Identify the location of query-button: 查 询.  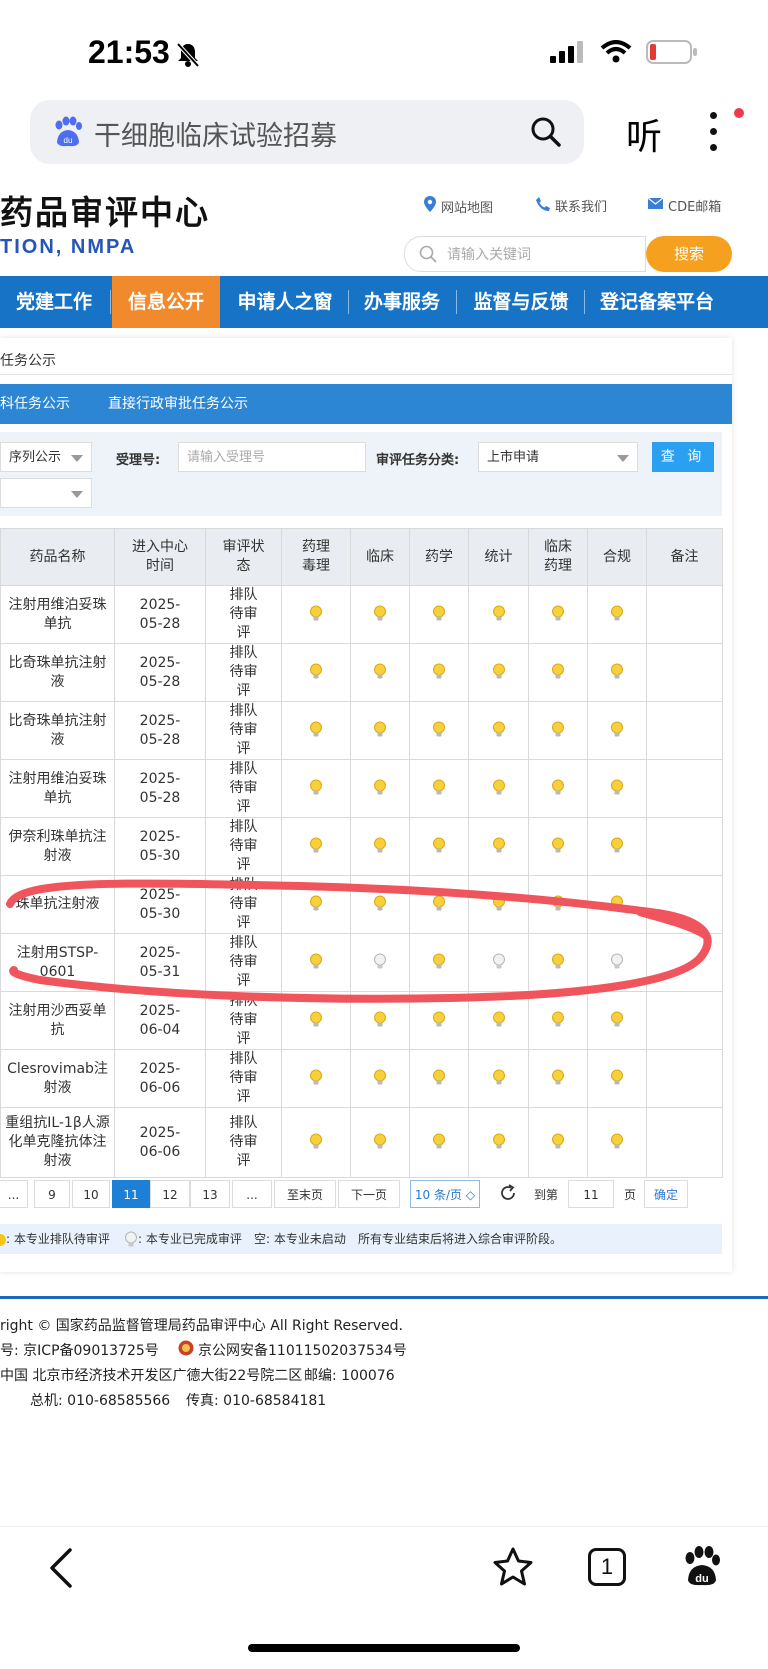
(683, 457).